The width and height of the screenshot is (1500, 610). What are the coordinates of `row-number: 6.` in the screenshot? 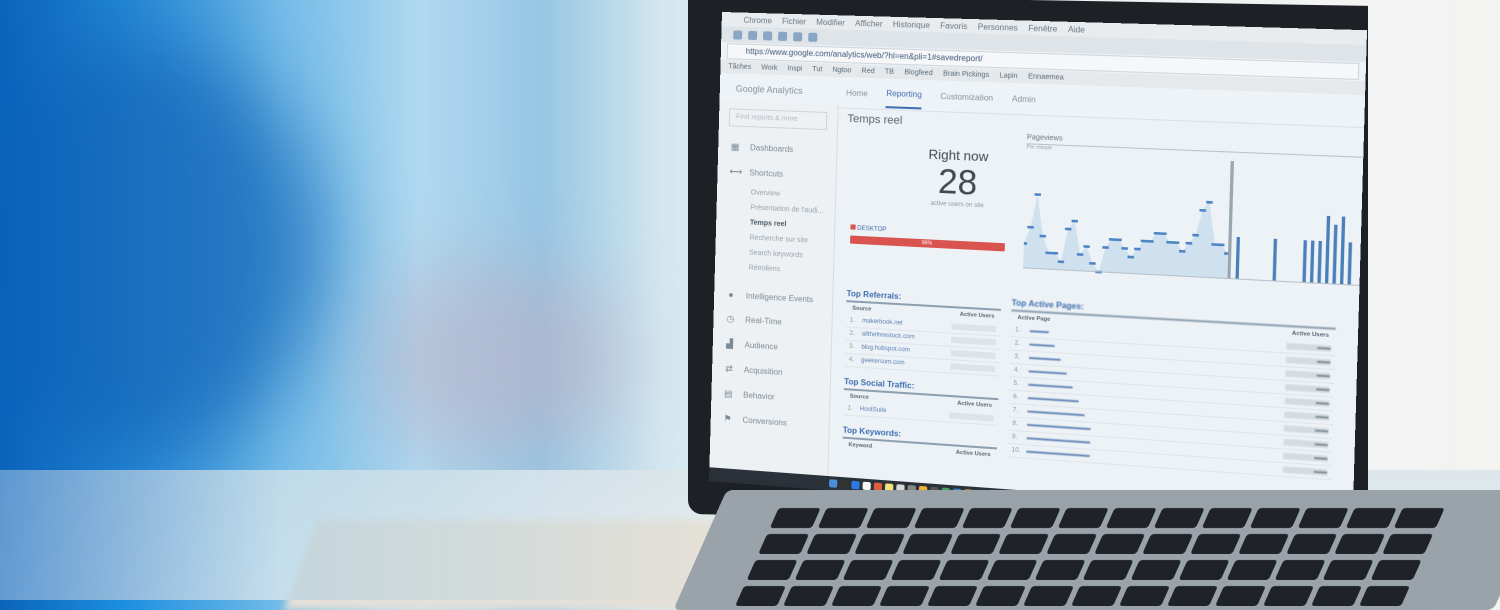 It's located at (1016, 397).